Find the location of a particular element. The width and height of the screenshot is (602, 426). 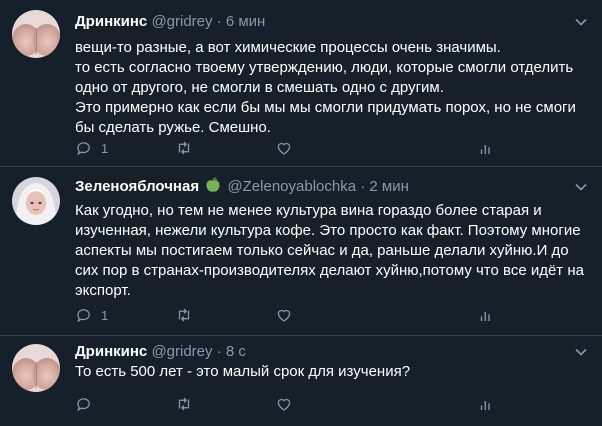

timestamp: 8 с is located at coordinates (236, 351).